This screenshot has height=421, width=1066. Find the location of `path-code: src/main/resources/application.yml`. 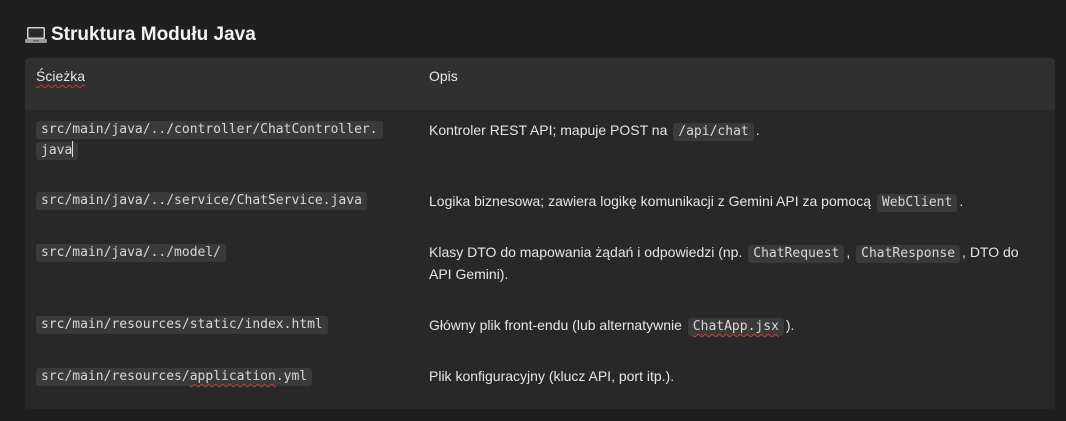

path-code: src/main/resources/application.yml is located at coordinates (174, 377).